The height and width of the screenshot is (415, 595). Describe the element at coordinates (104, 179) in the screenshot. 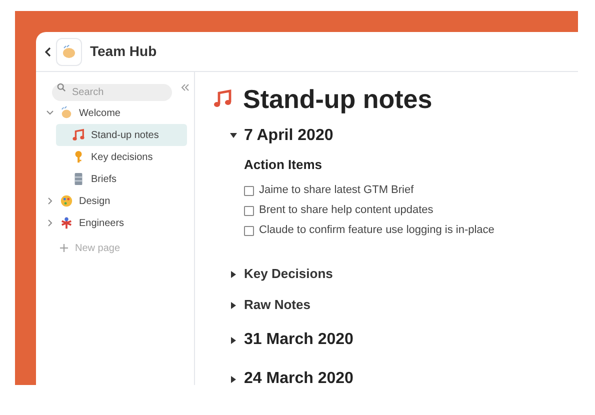

I see `sidebar-item-label: Briefs` at that location.